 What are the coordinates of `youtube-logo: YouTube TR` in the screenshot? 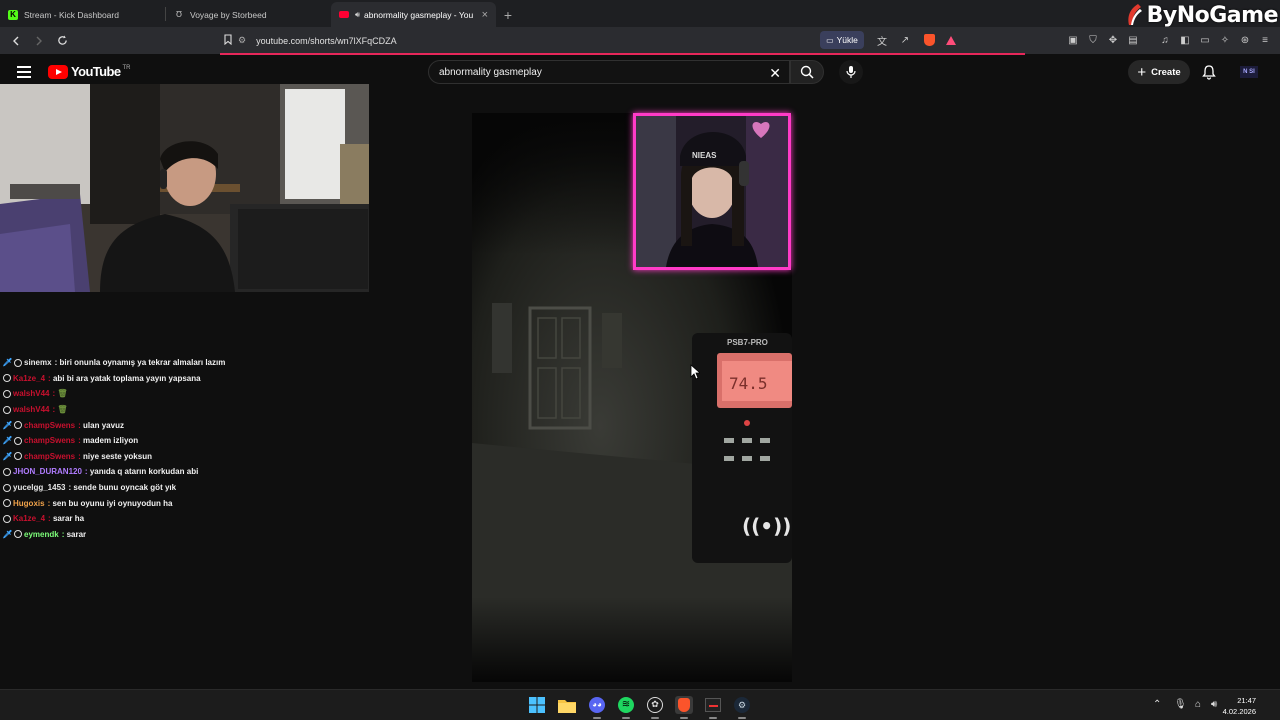 It's located at (89, 71).